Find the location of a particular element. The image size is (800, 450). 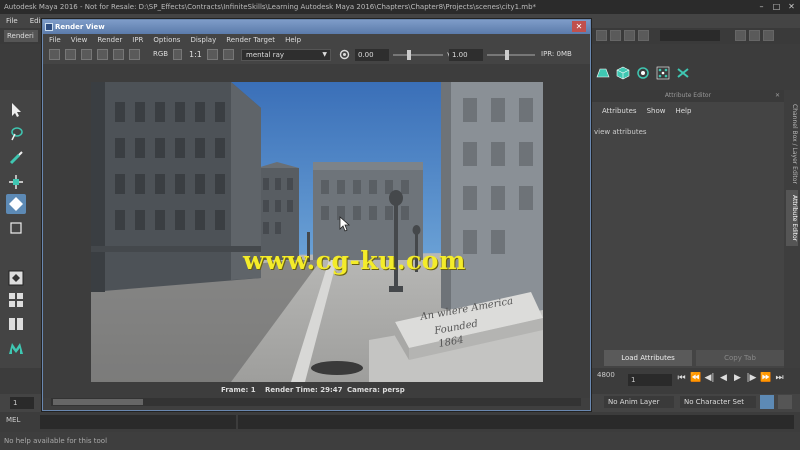

toolbox is located at coordinates (16, 235).